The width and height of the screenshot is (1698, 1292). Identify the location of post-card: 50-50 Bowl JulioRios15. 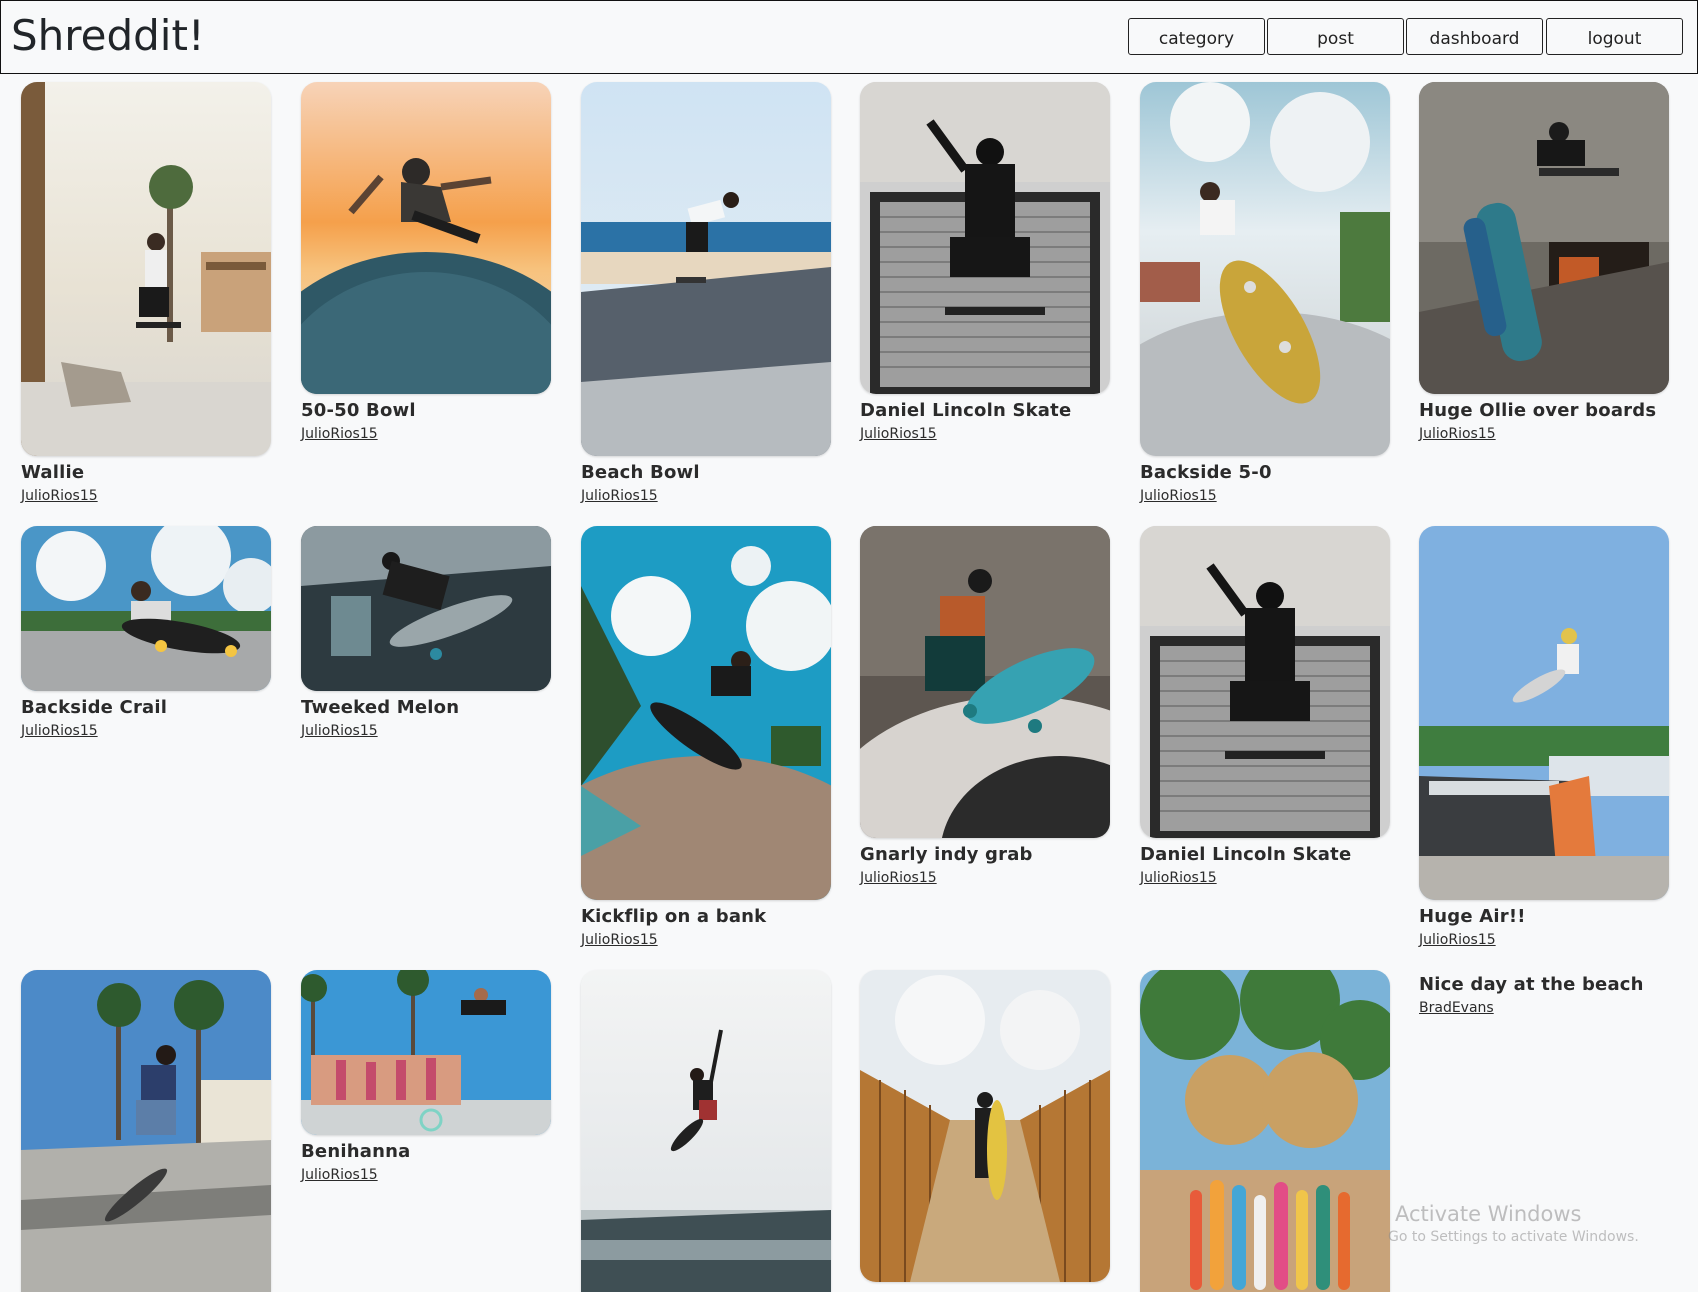
(426, 262).